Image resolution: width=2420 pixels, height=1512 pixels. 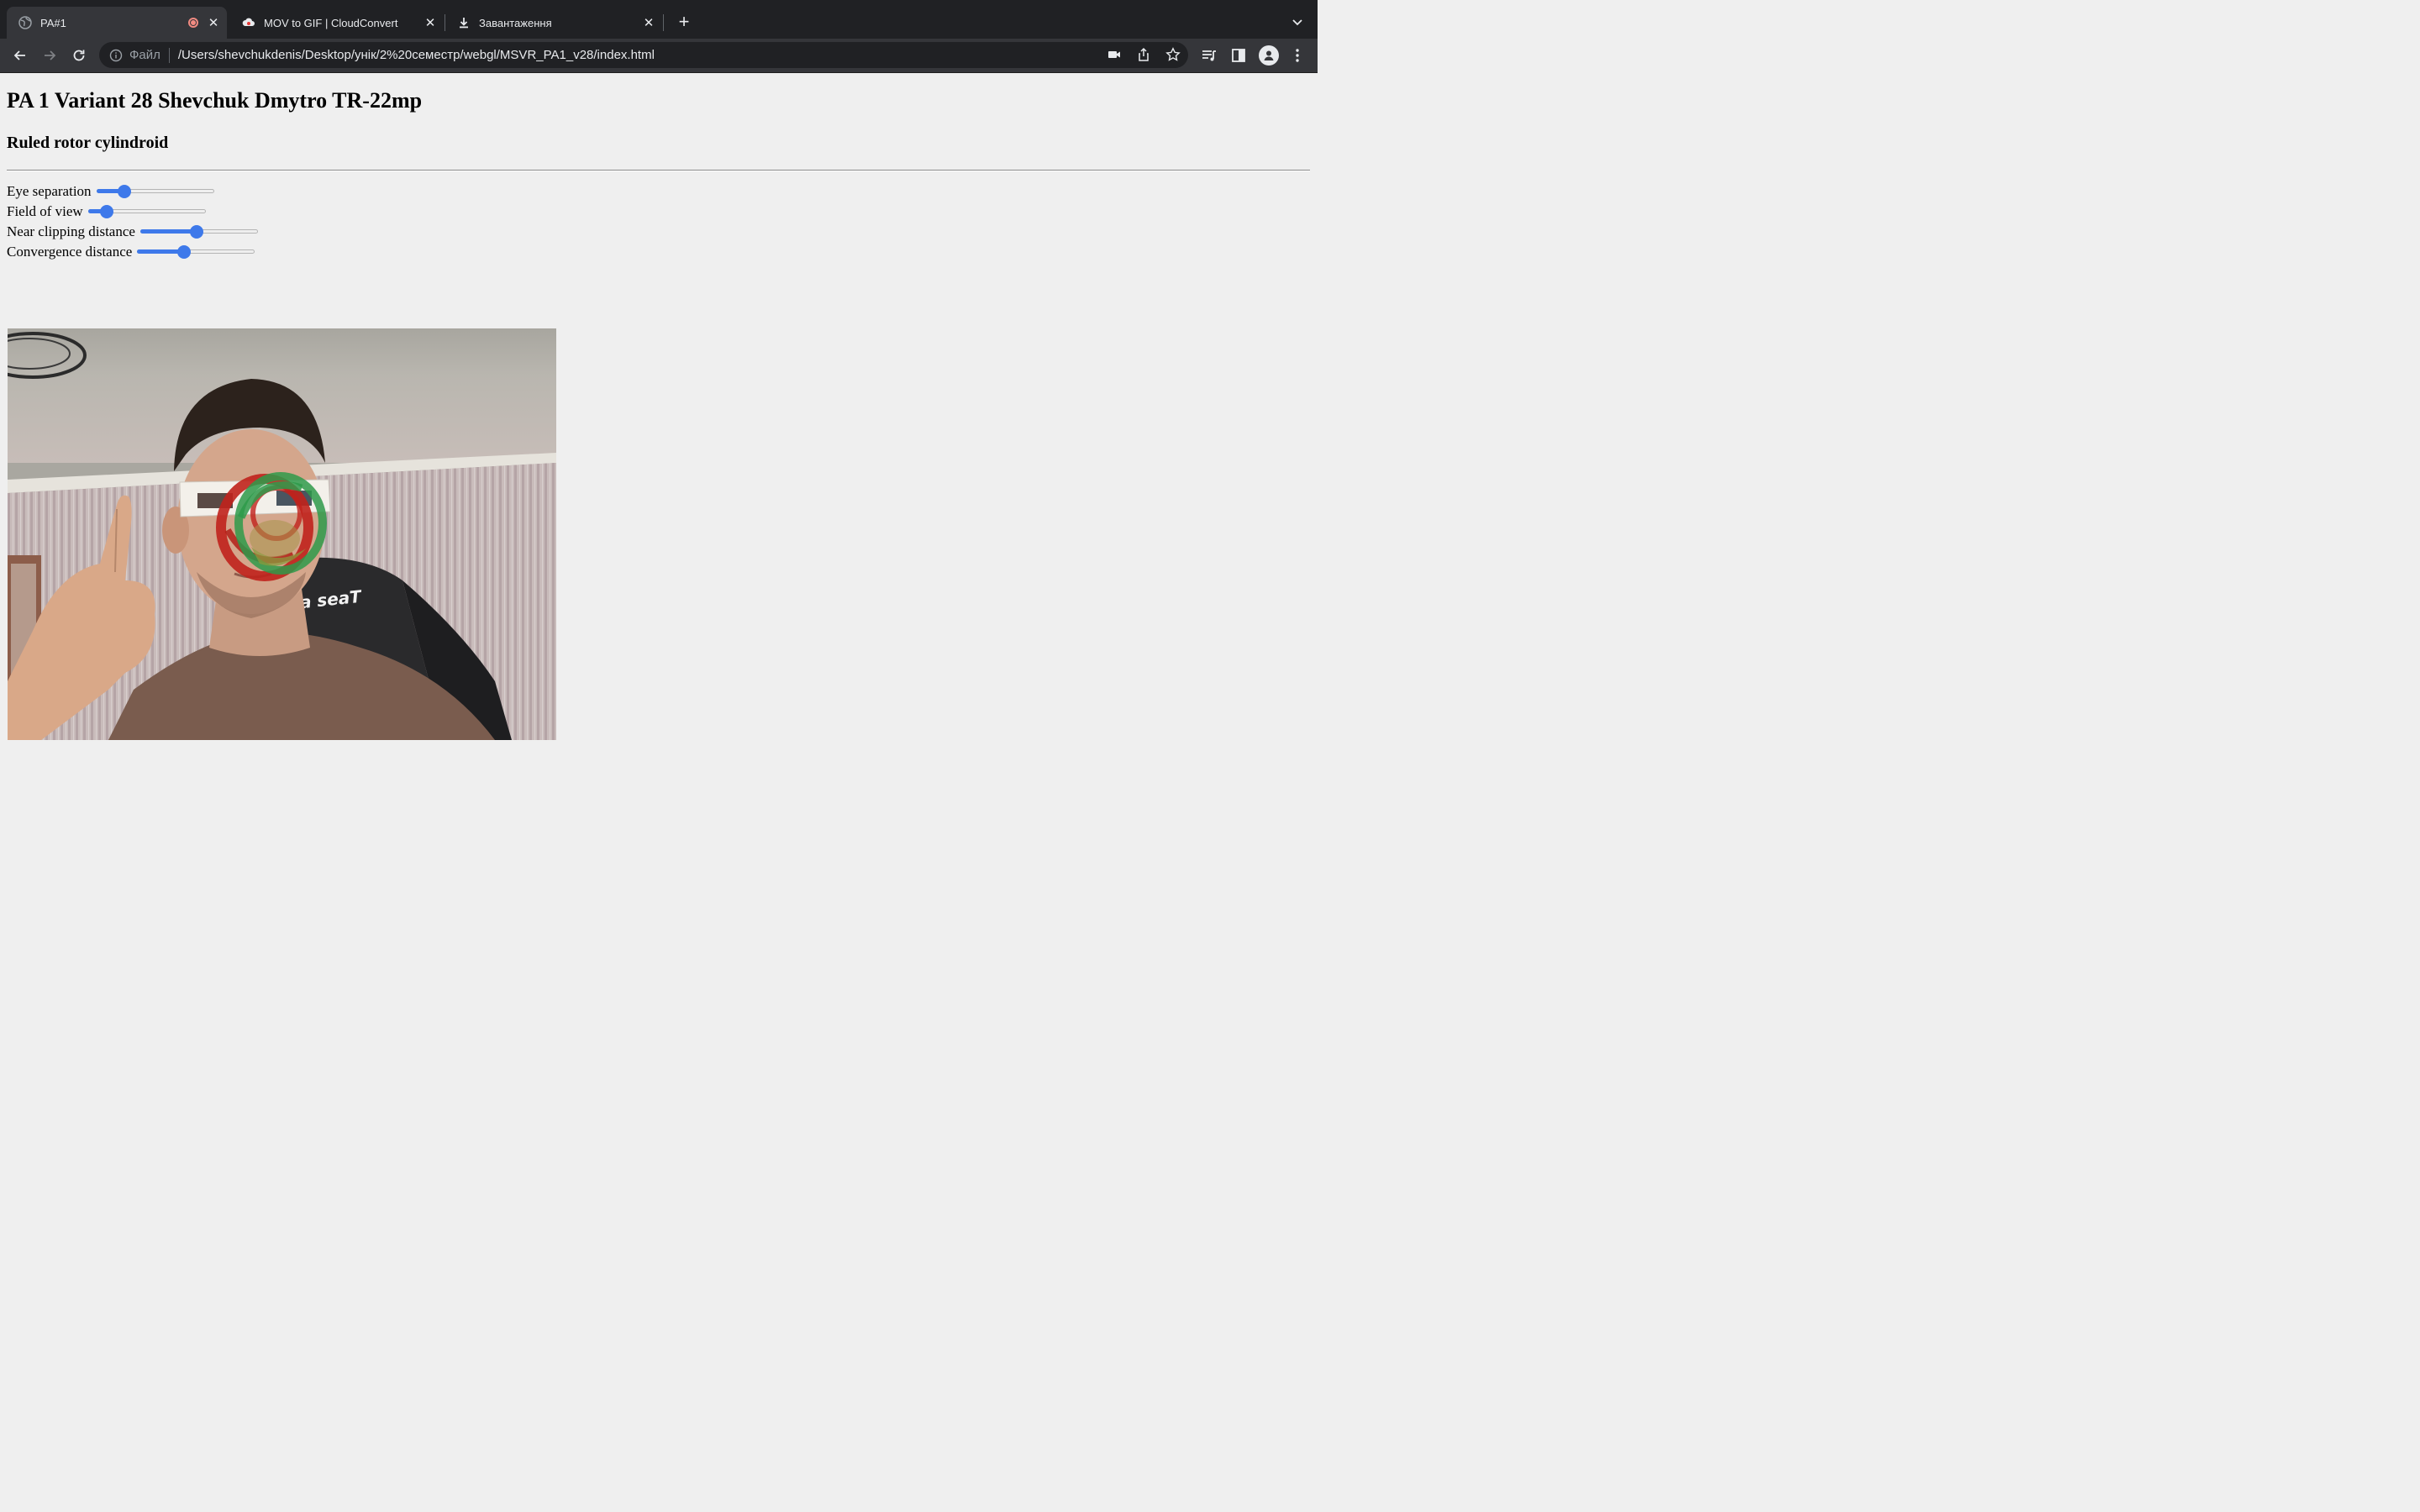 I want to click on tab-cloudconvert: MOV to GIF | CloudConvert ✕, so click(x=337, y=23).